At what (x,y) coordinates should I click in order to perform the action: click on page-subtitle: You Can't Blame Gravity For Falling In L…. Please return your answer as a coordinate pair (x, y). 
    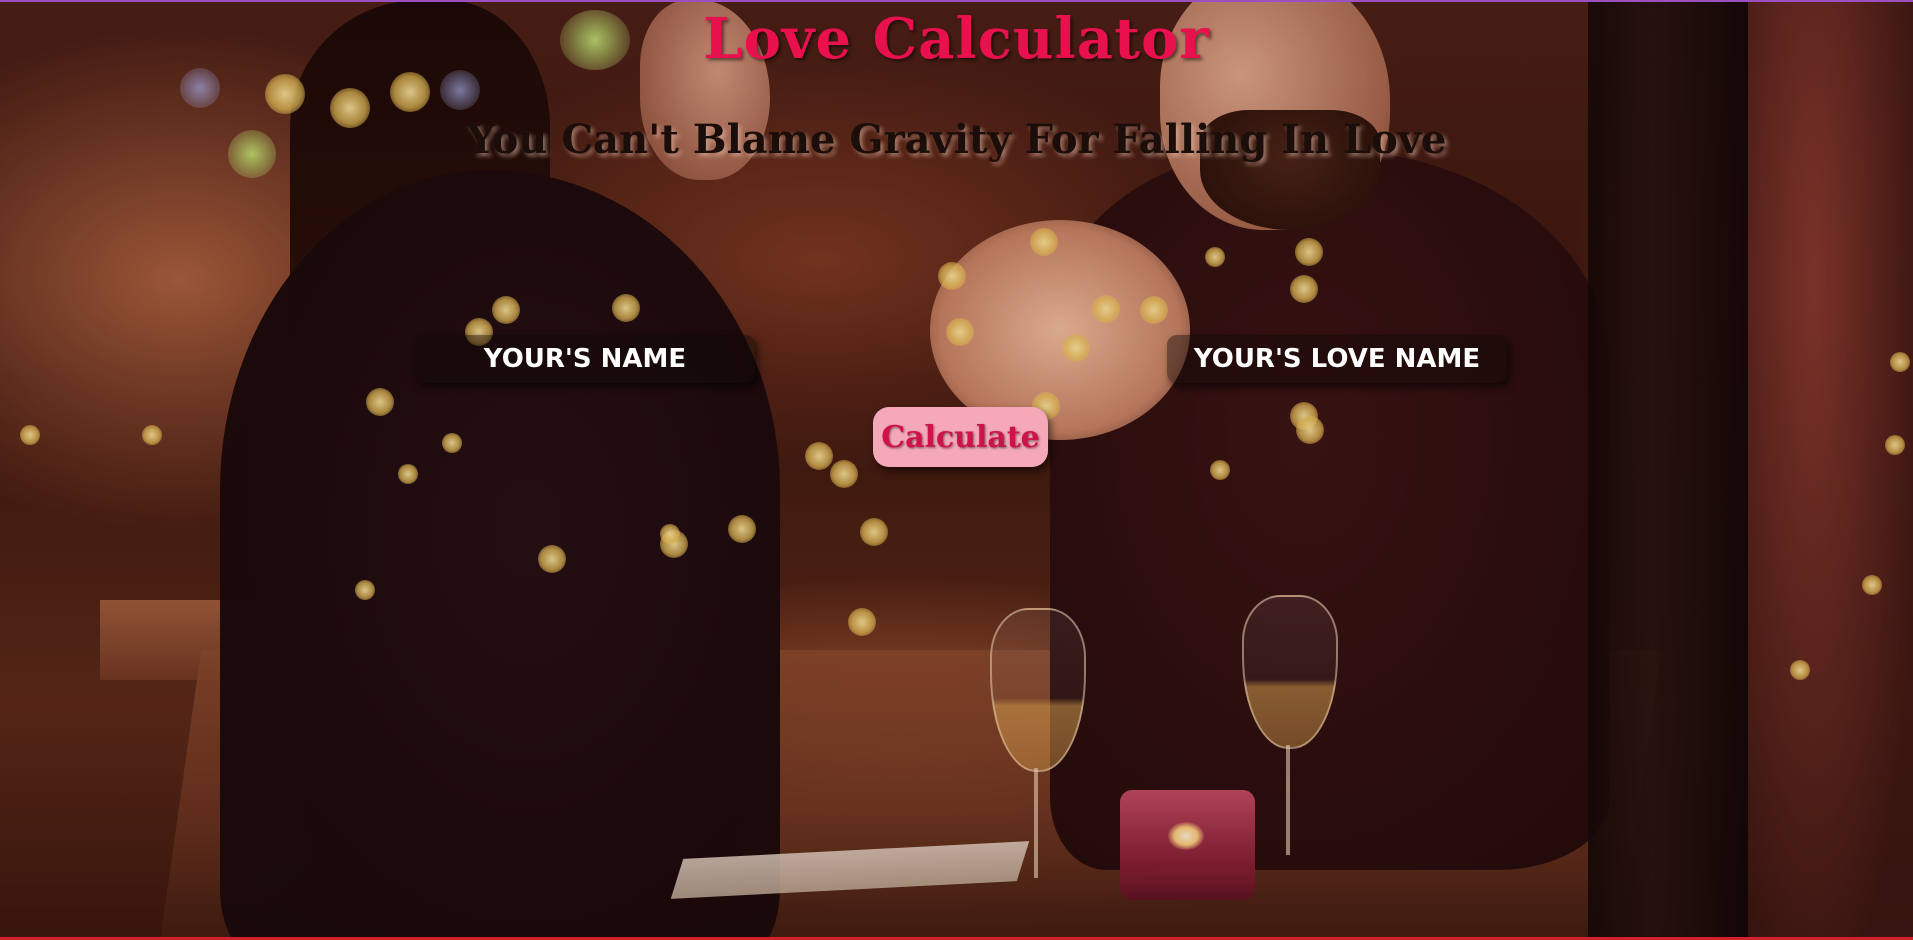
    Looking at the image, I should click on (956, 139).